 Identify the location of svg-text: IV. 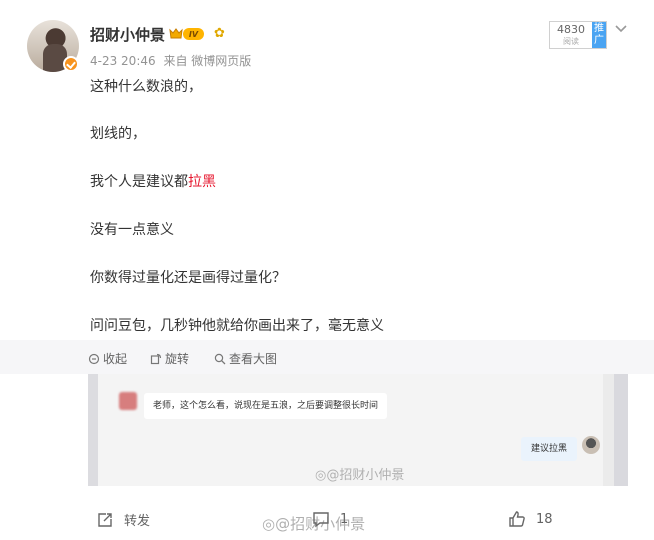
(194, 34).